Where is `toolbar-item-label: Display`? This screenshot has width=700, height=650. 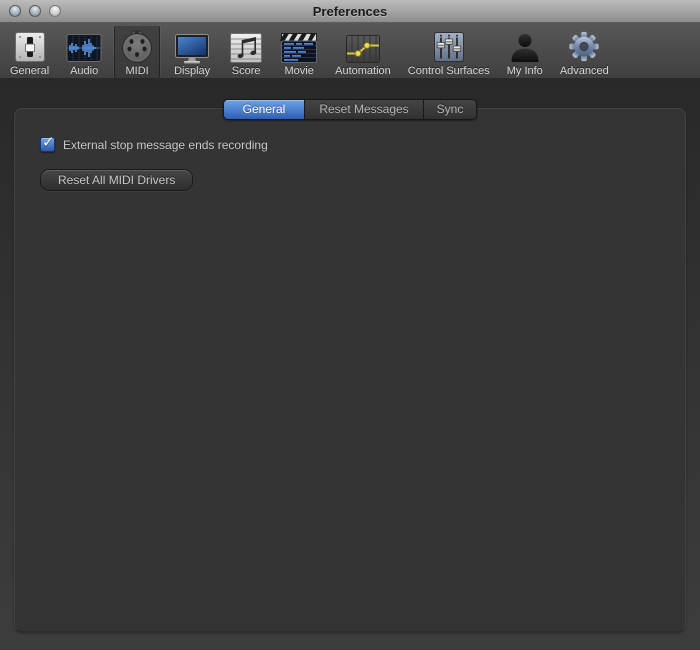 toolbar-item-label: Display is located at coordinates (192, 71).